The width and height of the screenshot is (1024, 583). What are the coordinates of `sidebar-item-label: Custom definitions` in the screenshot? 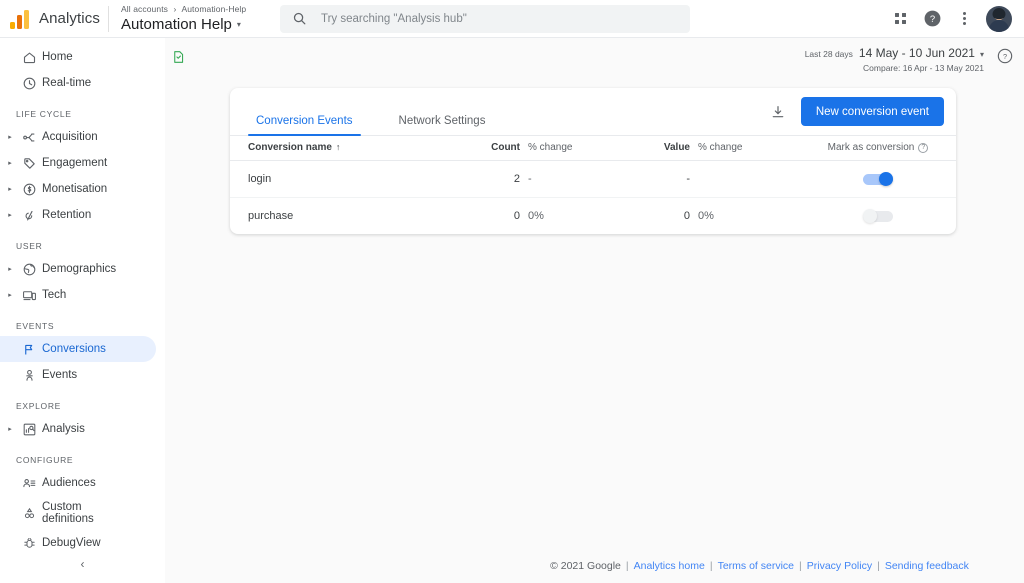 It's located at (68, 513).